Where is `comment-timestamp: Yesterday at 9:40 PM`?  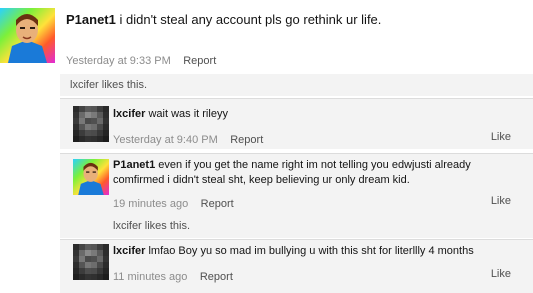 comment-timestamp: Yesterday at 9:40 PM is located at coordinates (165, 140).